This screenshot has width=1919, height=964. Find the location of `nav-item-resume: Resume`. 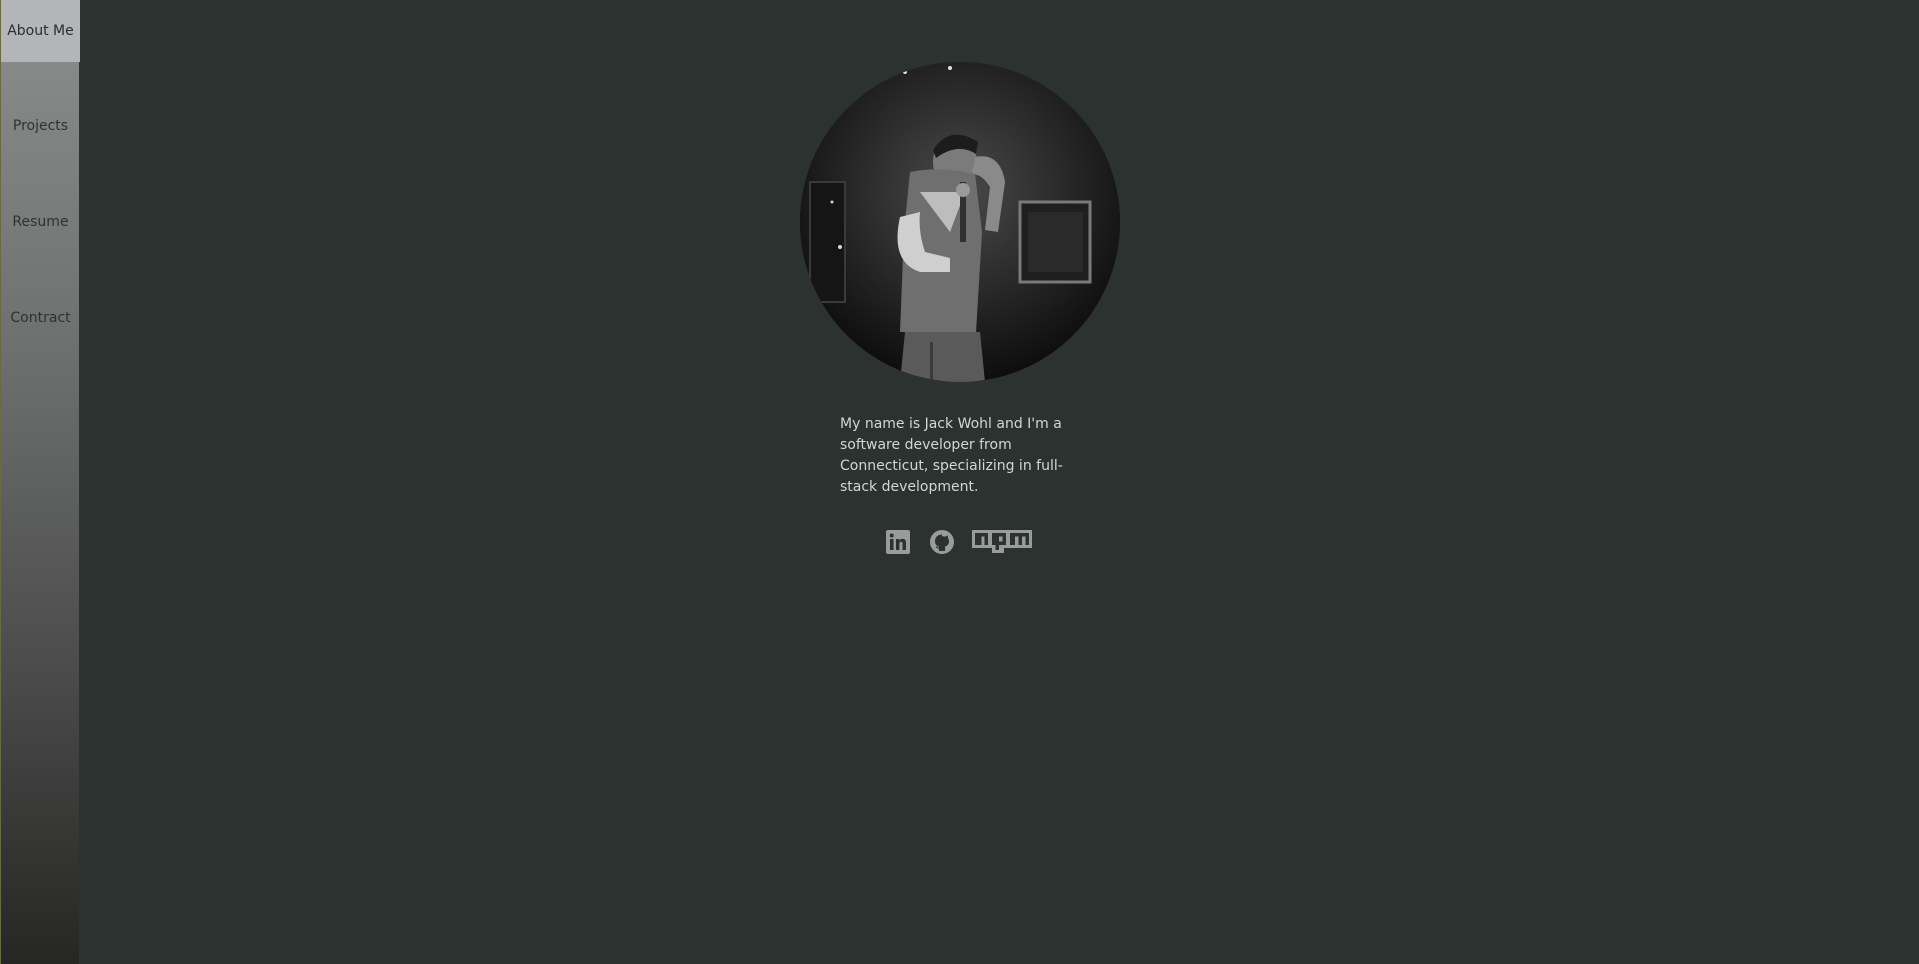

nav-item-resume: Resume is located at coordinates (40, 222).